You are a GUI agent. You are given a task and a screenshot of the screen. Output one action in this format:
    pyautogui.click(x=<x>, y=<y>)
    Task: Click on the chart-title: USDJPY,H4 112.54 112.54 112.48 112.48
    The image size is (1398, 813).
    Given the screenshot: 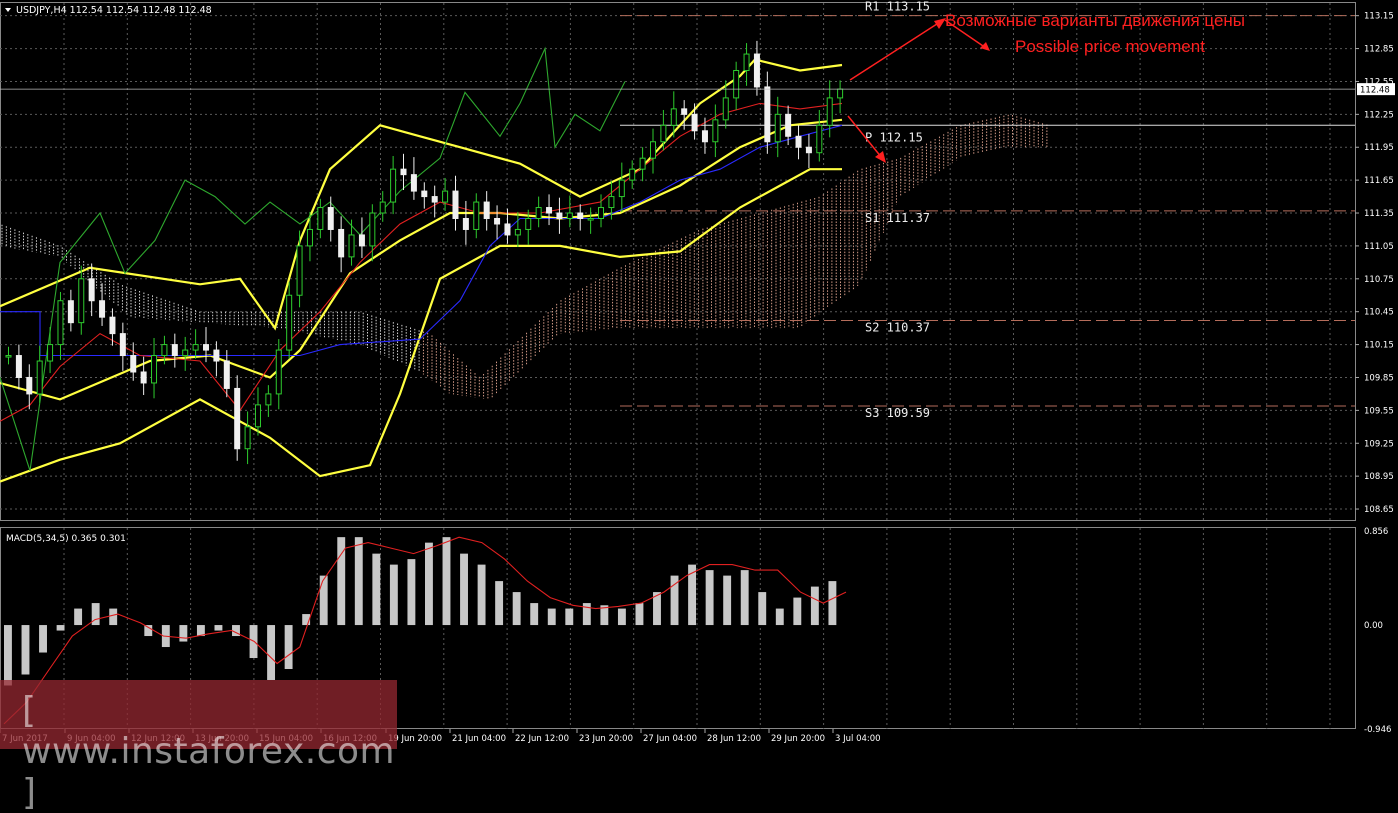 What is the action you would take?
    pyautogui.click(x=114, y=10)
    